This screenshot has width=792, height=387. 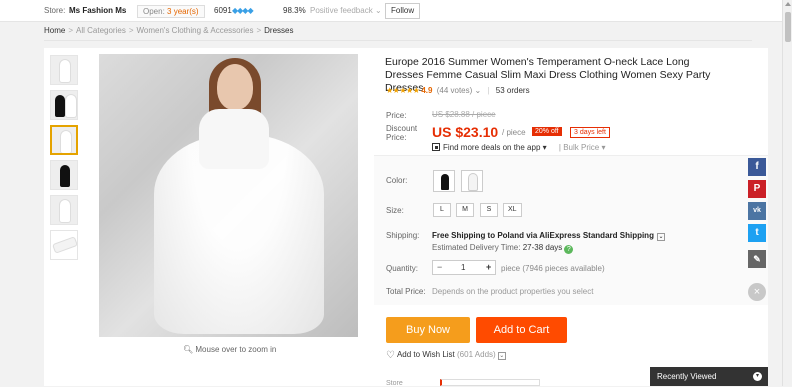 What do you see at coordinates (787, 193) in the screenshot?
I see `scrollbar` at bounding box center [787, 193].